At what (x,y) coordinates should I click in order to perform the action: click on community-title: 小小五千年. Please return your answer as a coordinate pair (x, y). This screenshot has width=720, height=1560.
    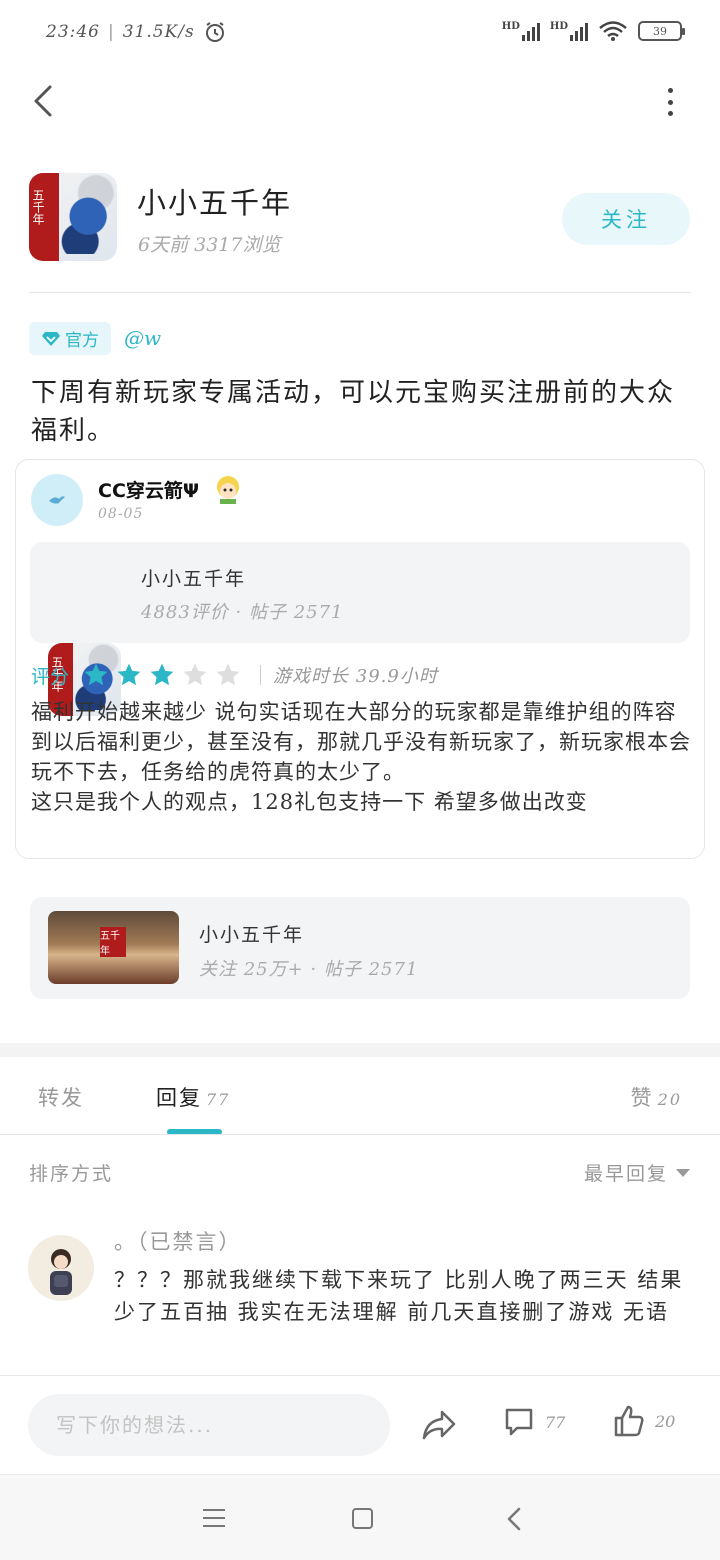
    Looking at the image, I should click on (252, 935).